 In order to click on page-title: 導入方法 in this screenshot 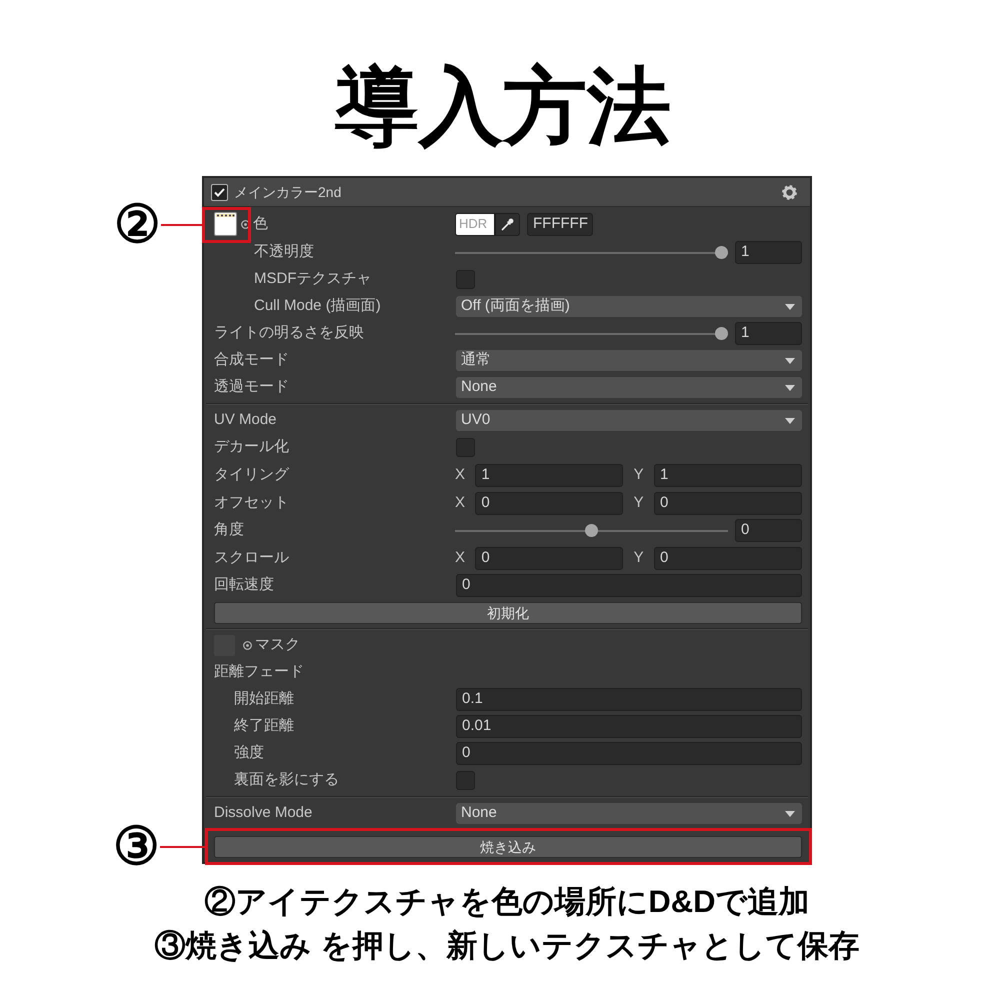, I will do `click(503, 106)`.